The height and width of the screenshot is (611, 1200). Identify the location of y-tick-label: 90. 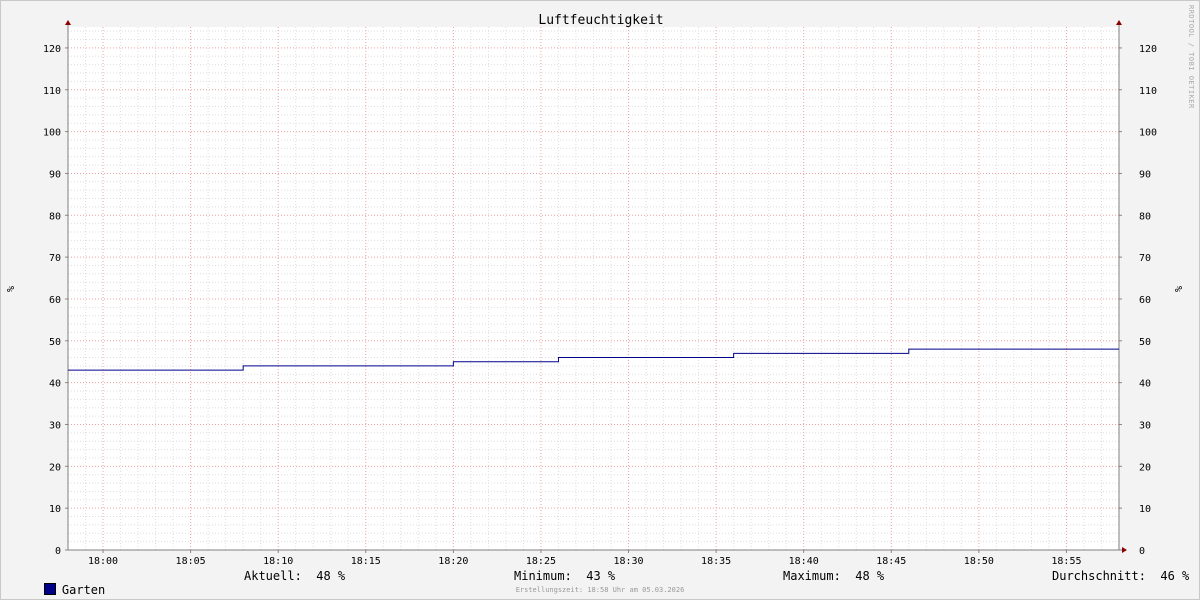
(55, 174).